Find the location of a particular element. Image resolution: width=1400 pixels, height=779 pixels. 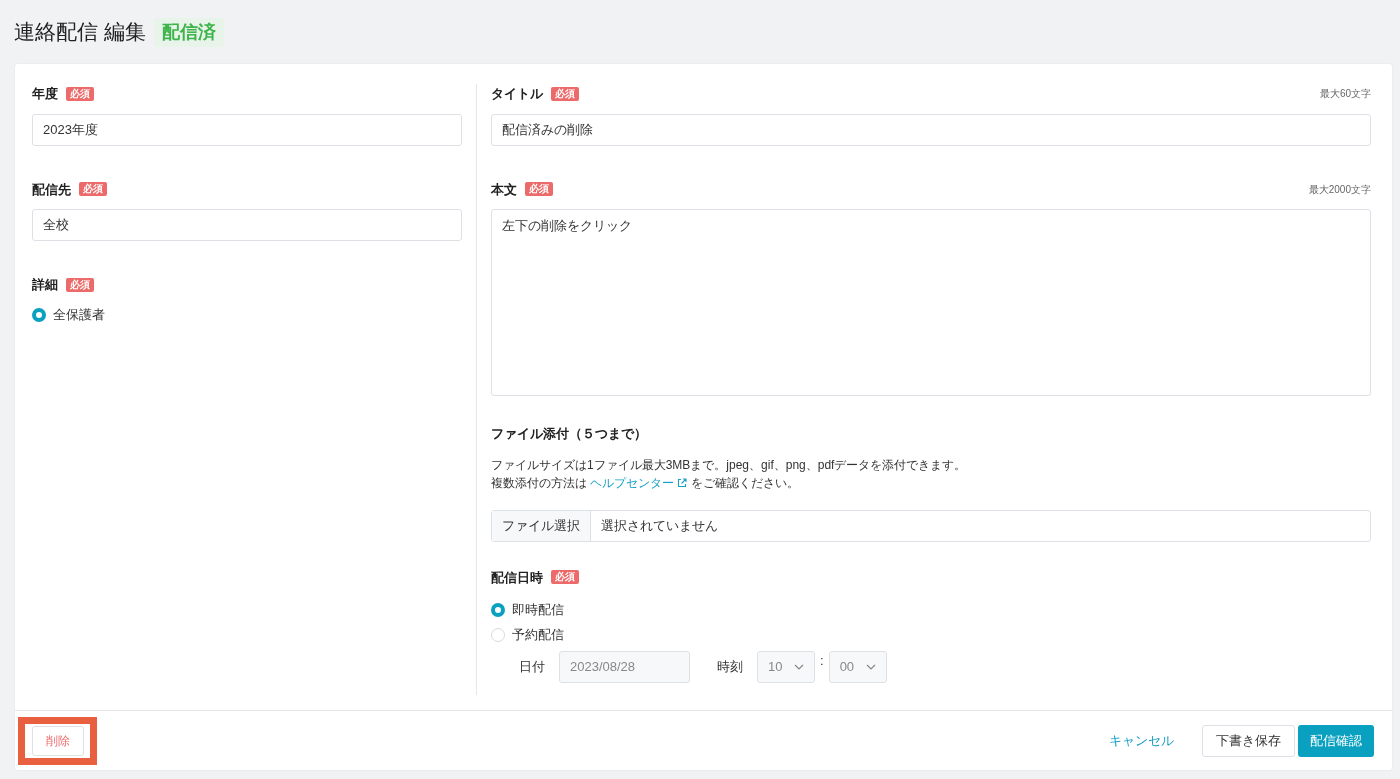

input-field: 全校 is located at coordinates (247, 225).